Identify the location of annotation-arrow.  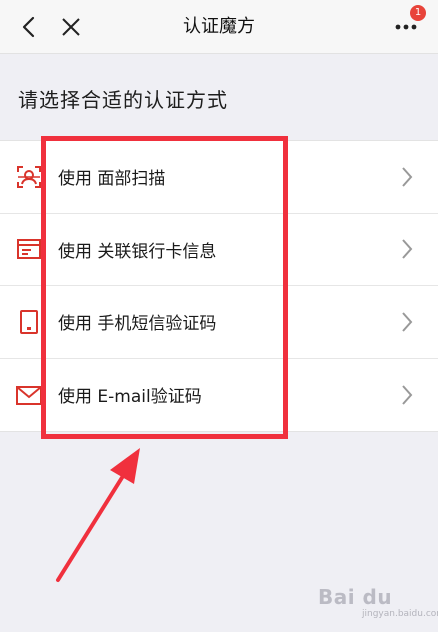
(98, 515).